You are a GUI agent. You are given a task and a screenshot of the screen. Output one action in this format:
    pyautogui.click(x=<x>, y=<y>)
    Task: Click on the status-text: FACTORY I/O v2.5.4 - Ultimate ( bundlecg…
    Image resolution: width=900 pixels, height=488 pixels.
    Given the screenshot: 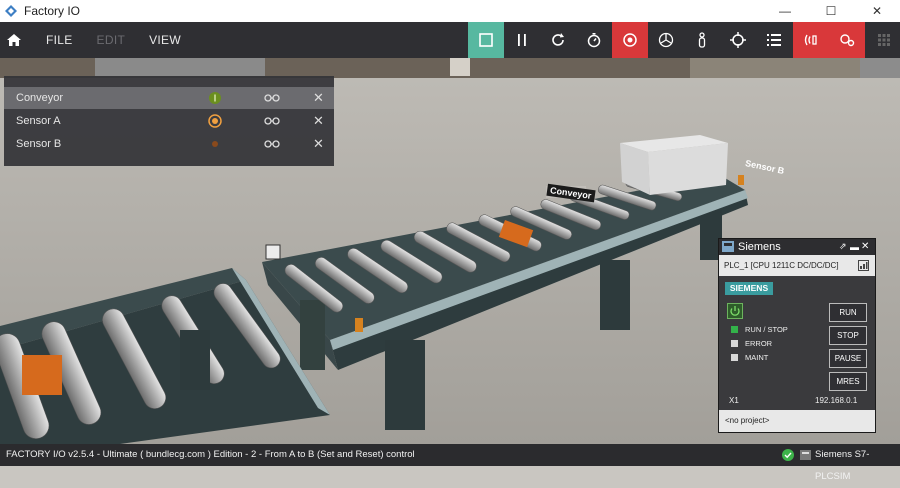 What is the action you would take?
    pyautogui.click(x=210, y=454)
    